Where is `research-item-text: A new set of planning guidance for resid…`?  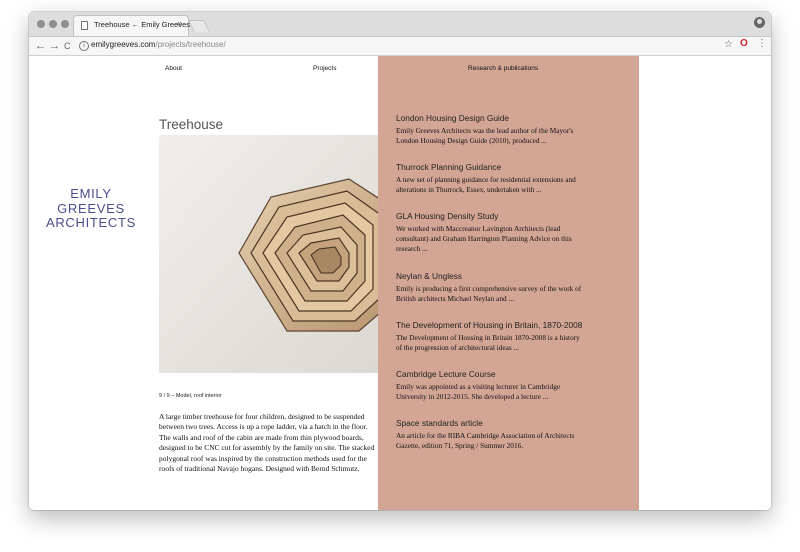 research-item-text: A new set of planning guidance for resid… is located at coordinates (513, 185).